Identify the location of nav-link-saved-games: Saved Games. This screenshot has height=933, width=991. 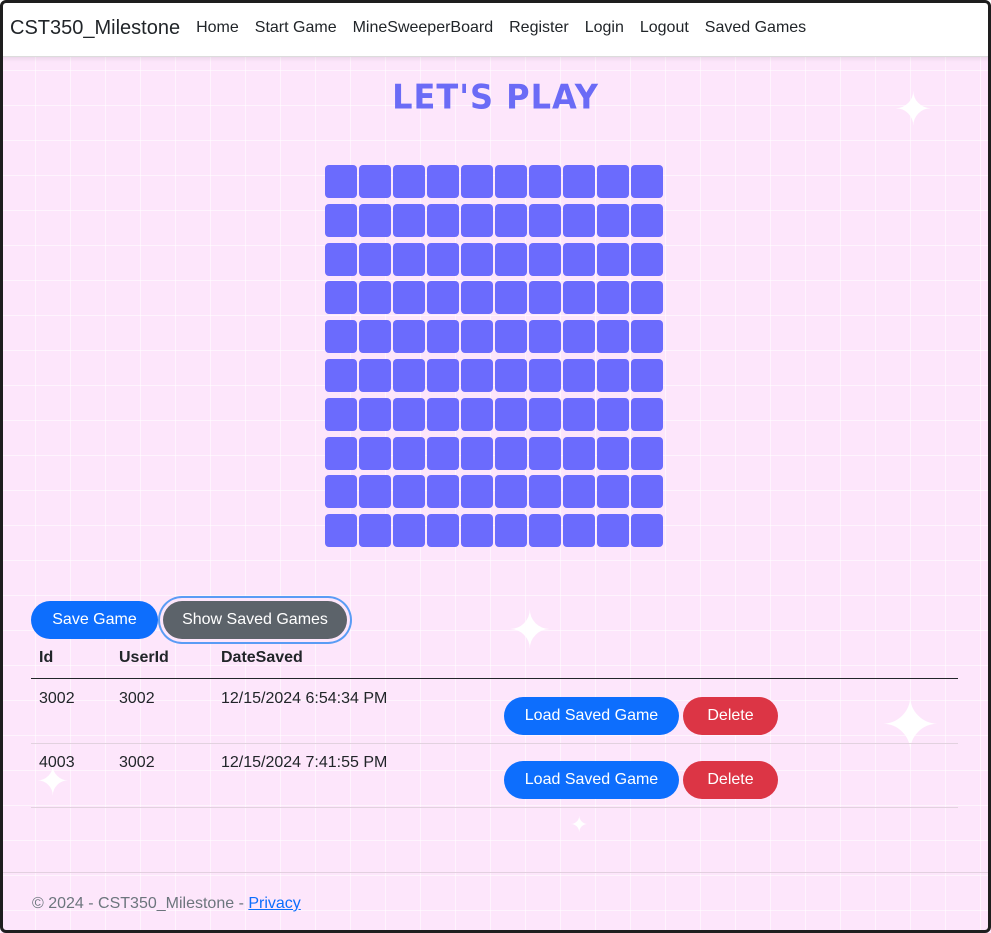
(755, 28).